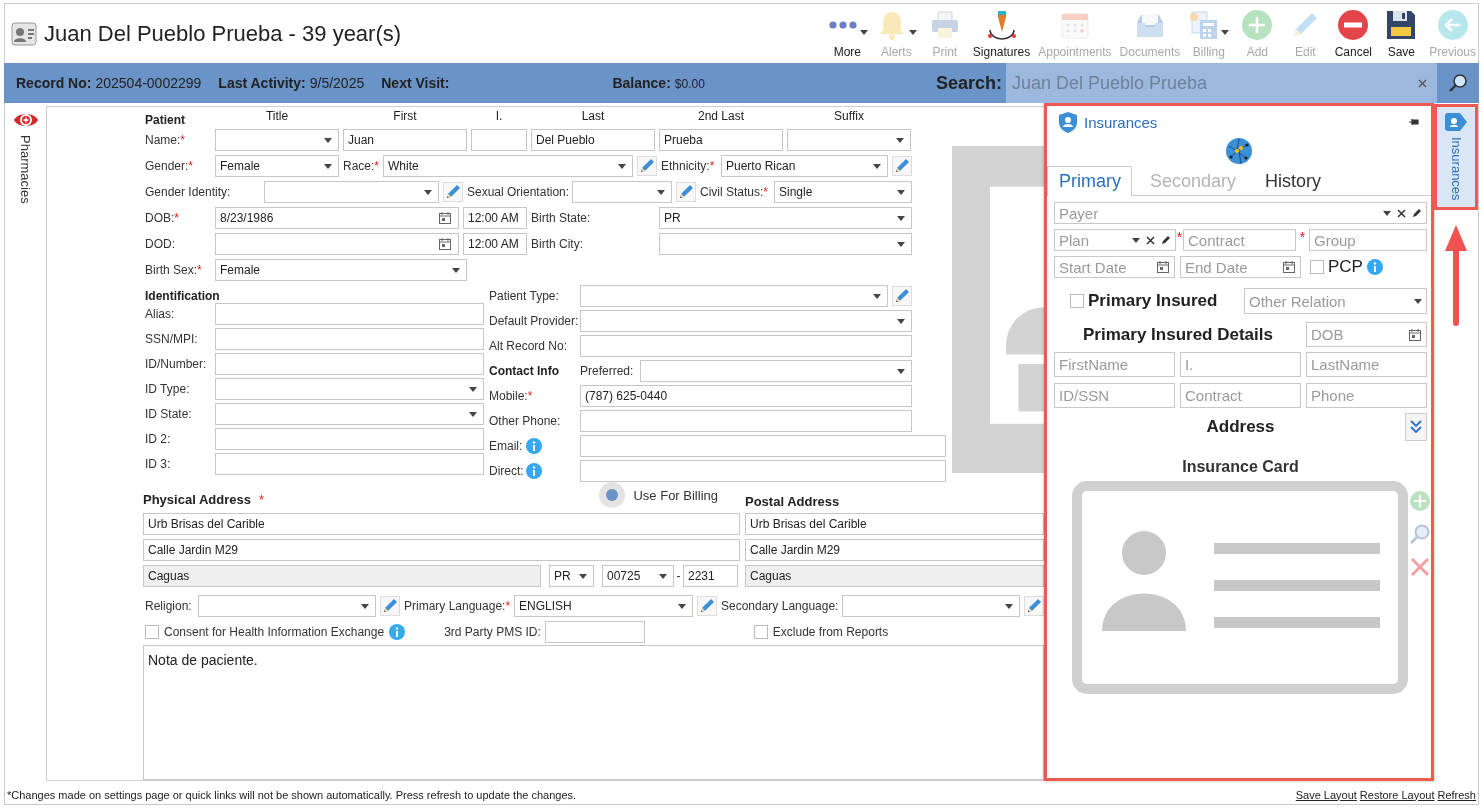  I want to click on delete-icon, so click(1420, 567).